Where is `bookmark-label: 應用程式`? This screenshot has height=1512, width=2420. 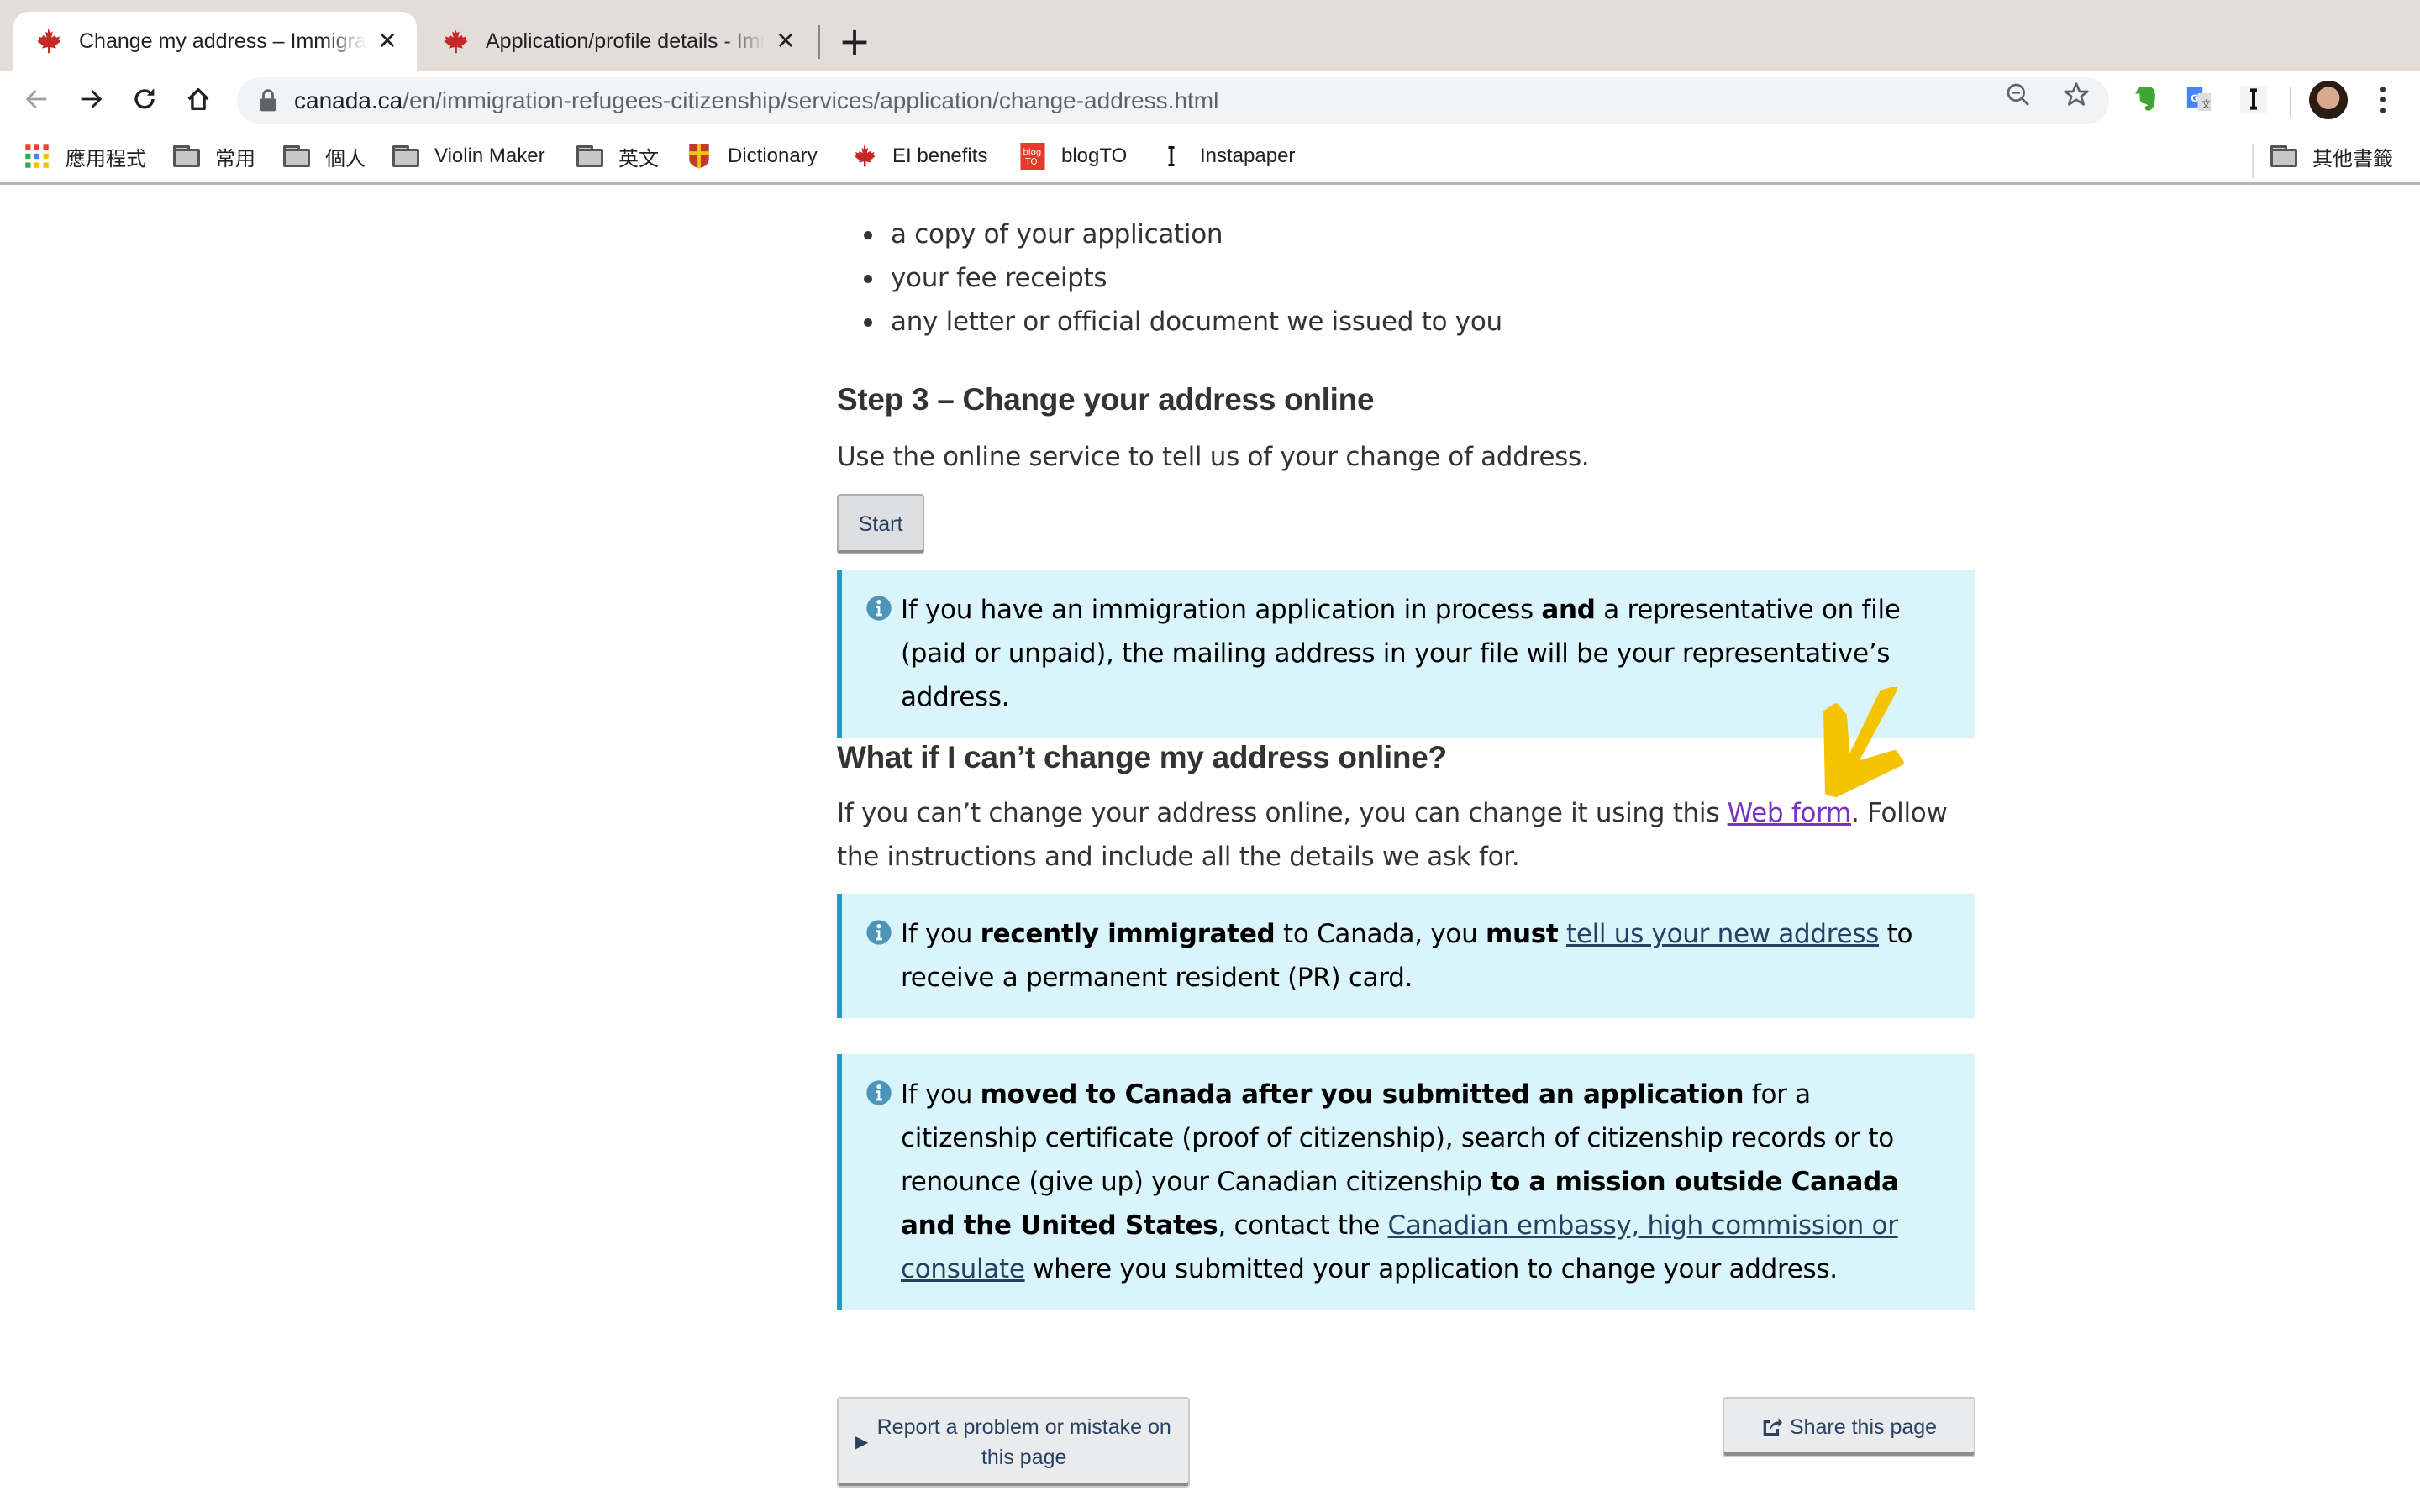
bookmark-label: 應用程式 is located at coordinates (106, 159).